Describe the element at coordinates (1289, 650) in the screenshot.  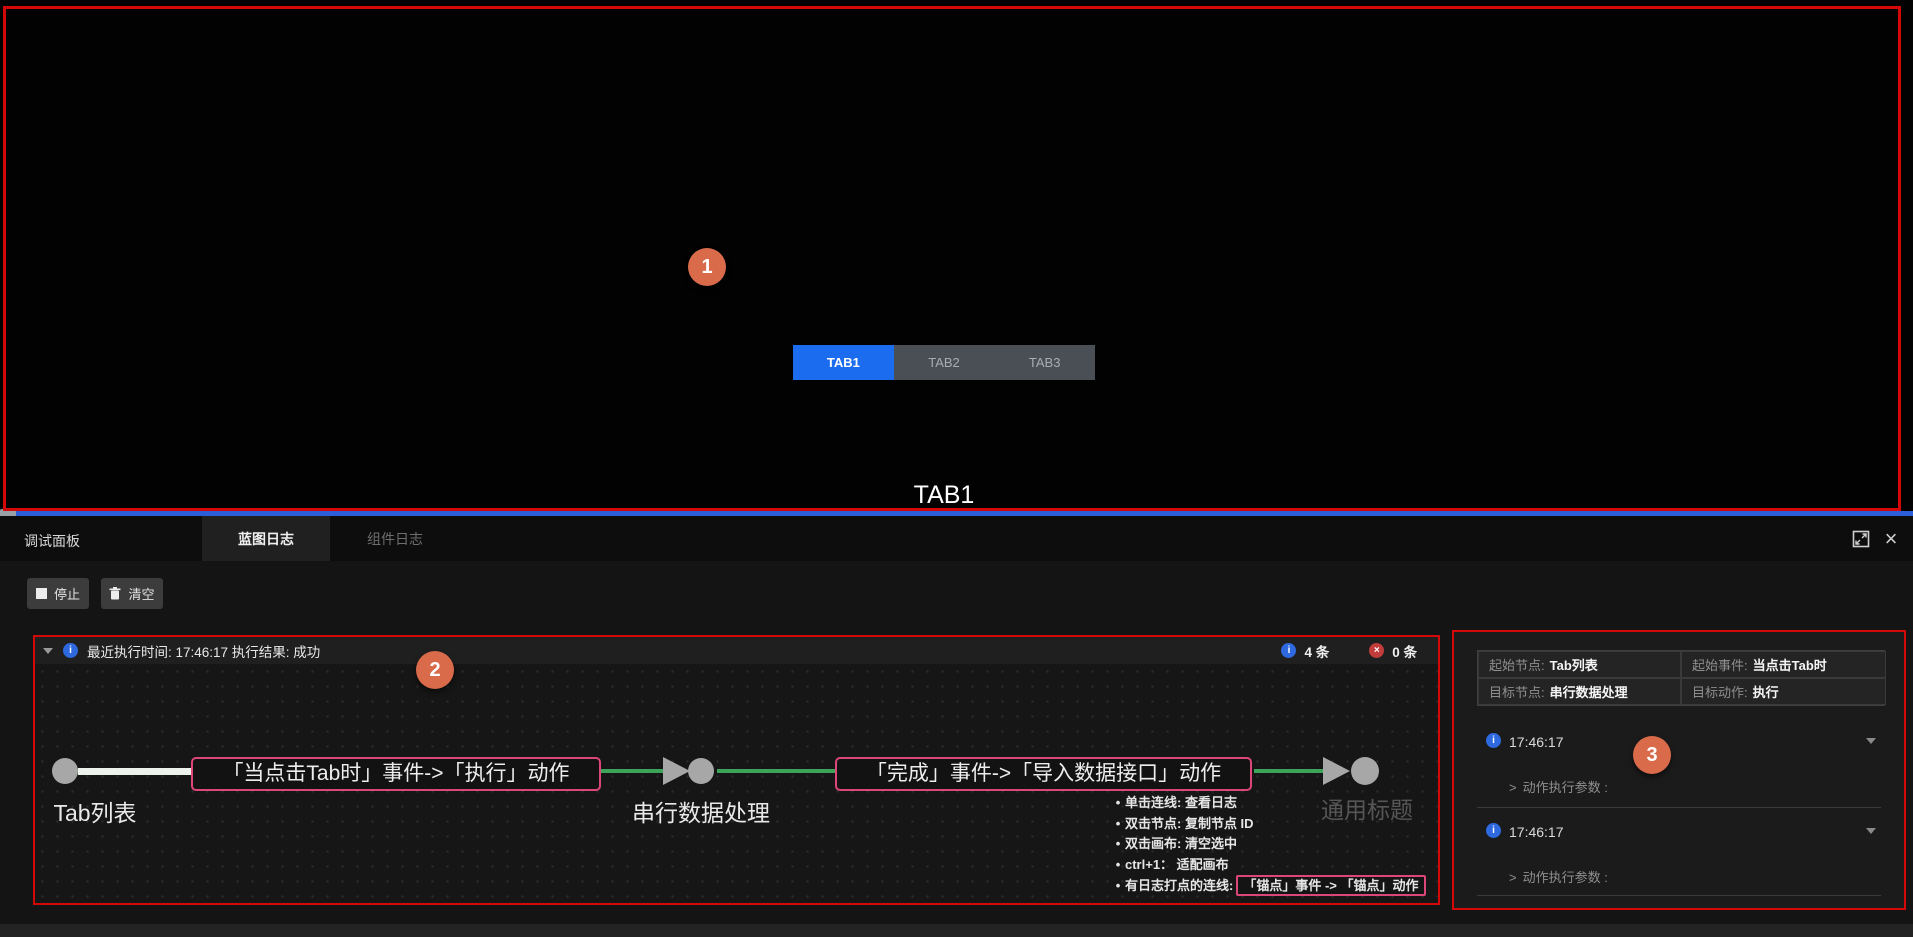
I see `info-count-icon: i` at that location.